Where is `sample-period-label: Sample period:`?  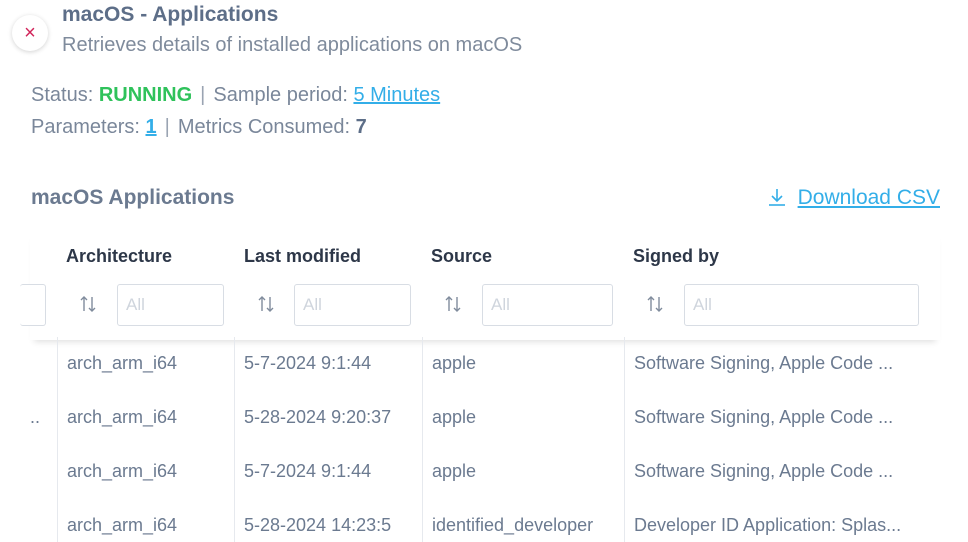 sample-period-label: Sample period: is located at coordinates (283, 95).